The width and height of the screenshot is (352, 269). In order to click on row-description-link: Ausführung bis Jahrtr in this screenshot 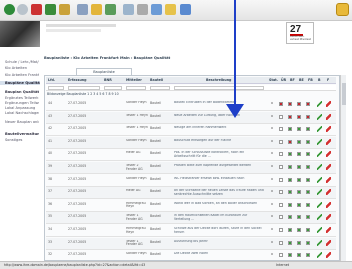, I will do `click(219, 242)`.